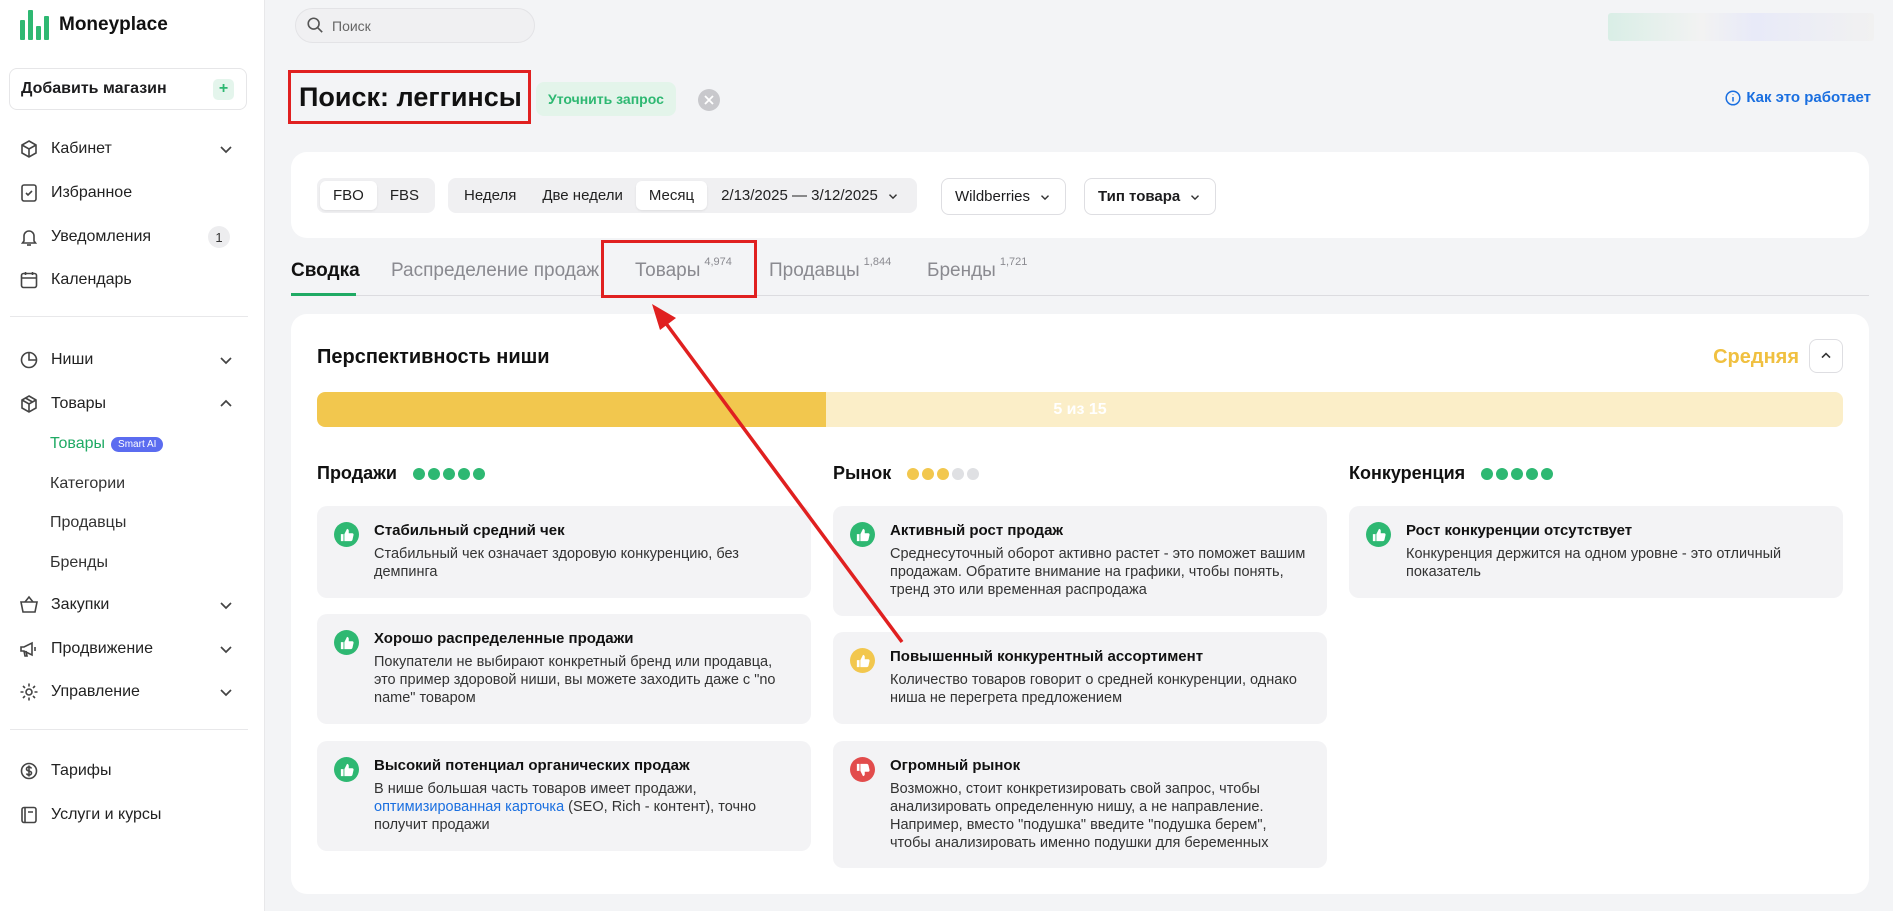  What do you see at coordinates (29, 360) in the screenshot?
I see `pie-chart-icon` at bounding box center [29, 360].